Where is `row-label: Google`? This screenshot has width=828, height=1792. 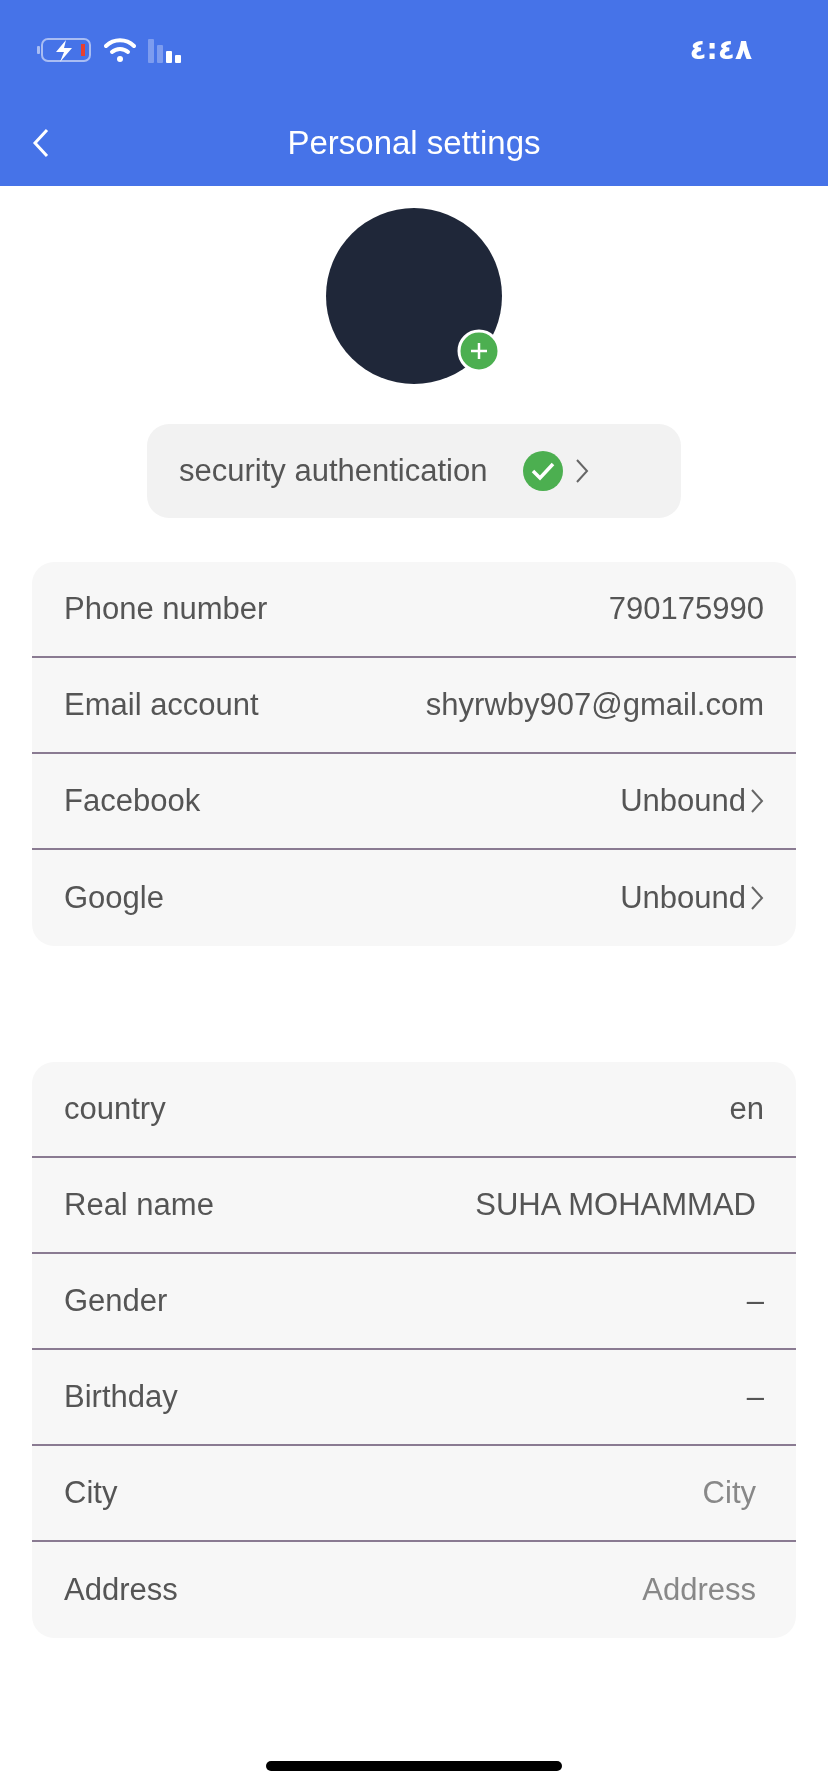
row-label: Google is located at coordinates (114, 897).